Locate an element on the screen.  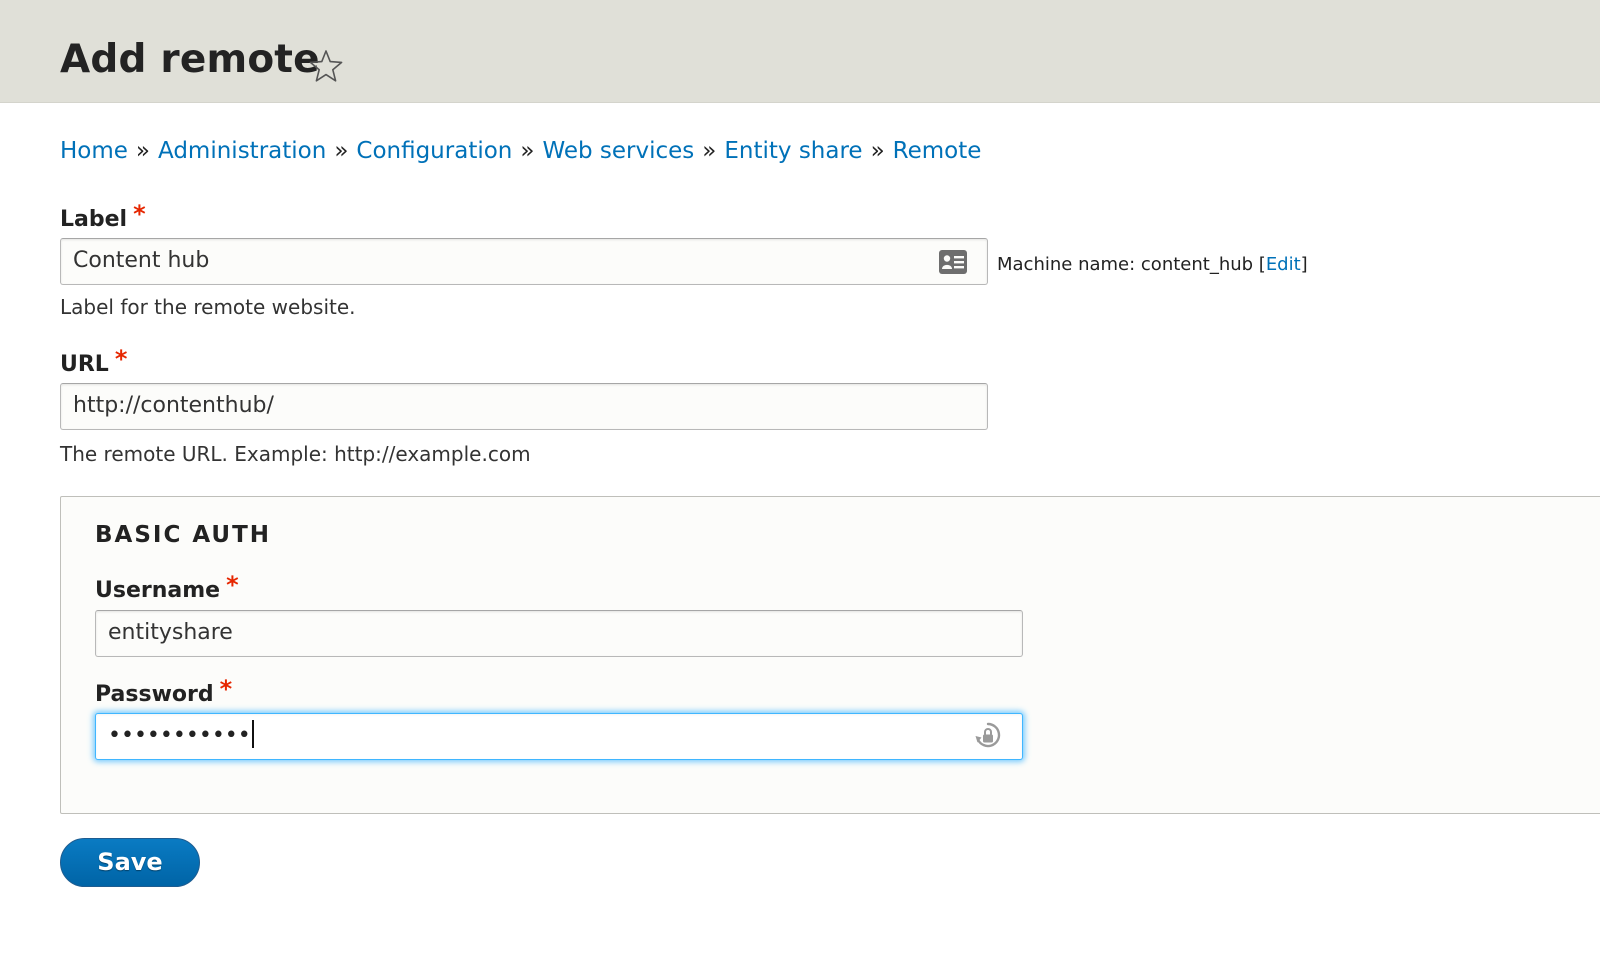
label-input: Content hub is located at coordinates (524, 261).